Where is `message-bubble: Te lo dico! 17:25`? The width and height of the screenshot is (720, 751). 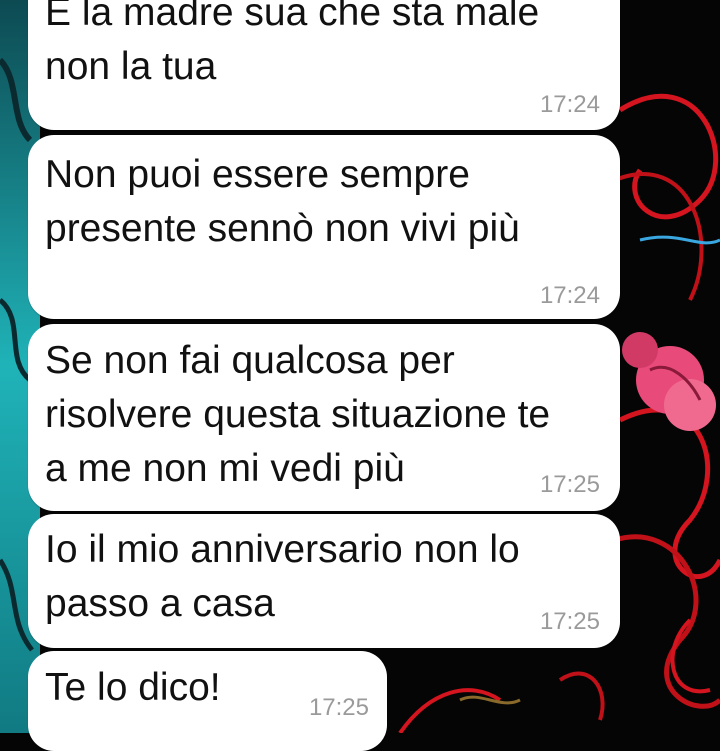 message-bubble: Te lo dico! 17:25 is located at coordinates (207, 701).